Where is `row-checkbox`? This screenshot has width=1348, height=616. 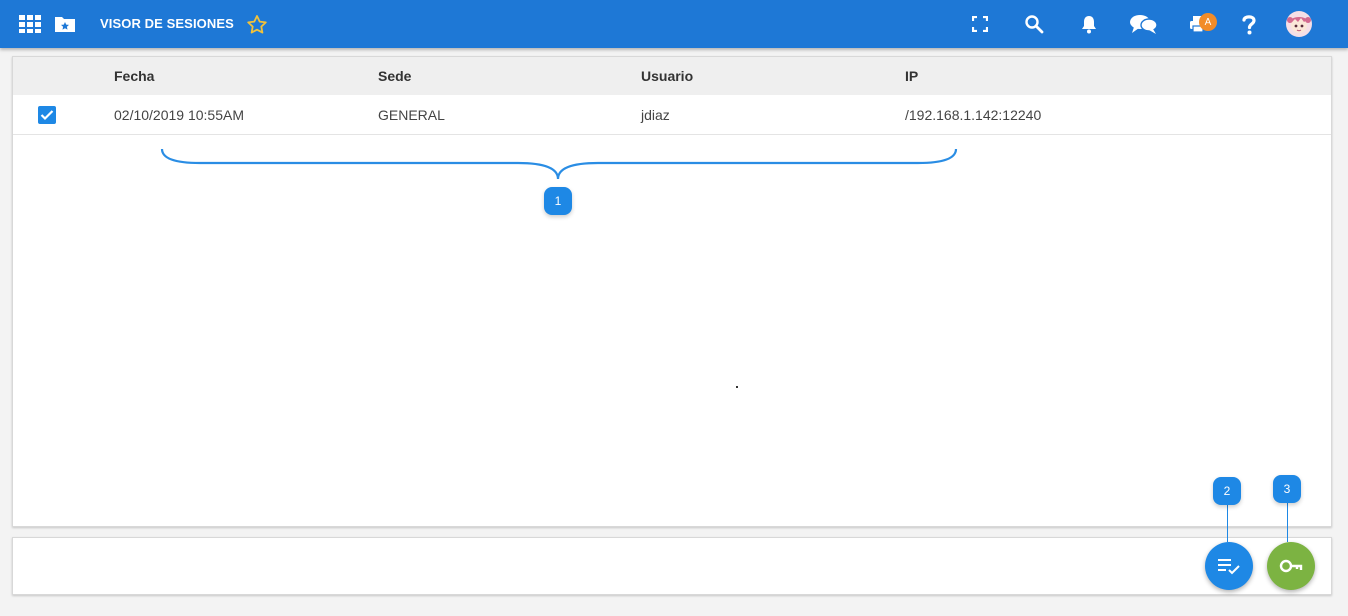 row-checkbox is located at coordinates (47, 115).